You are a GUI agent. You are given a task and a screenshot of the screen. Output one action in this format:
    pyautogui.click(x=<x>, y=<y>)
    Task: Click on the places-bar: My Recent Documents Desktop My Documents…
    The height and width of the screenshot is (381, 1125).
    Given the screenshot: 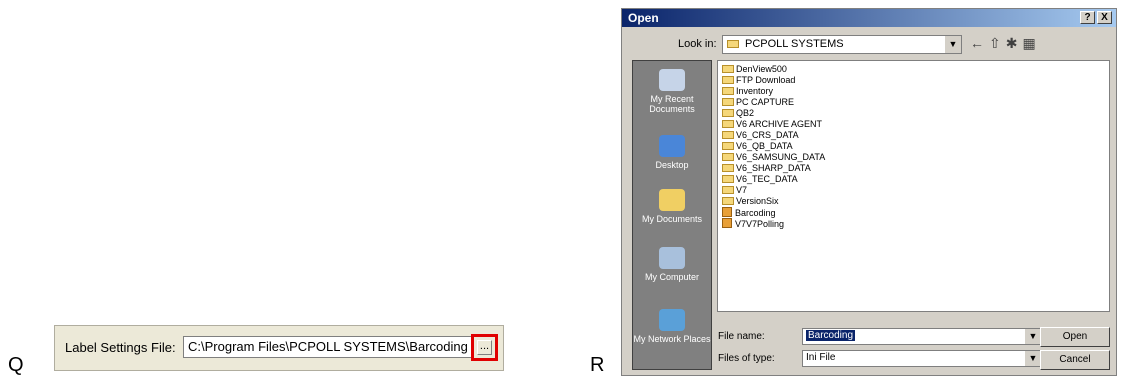 What is the action you would take?
    pyautogui.click(x=672, y=215)
    